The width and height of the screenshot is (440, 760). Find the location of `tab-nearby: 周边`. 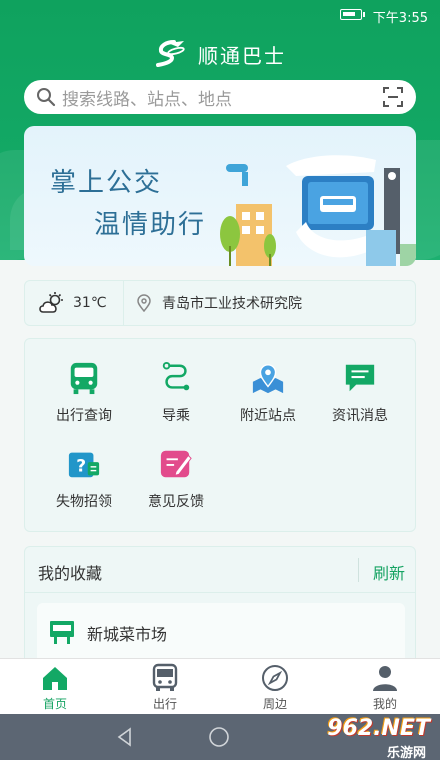

tab-nearby: 周边 is located at coordinates (275, 687).